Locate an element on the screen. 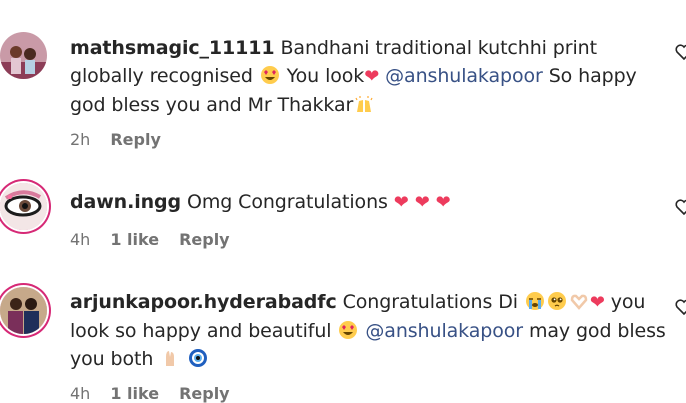 The image size is (686, 403). comment-meta: 2h Reply is located at coordinates (115, 139).